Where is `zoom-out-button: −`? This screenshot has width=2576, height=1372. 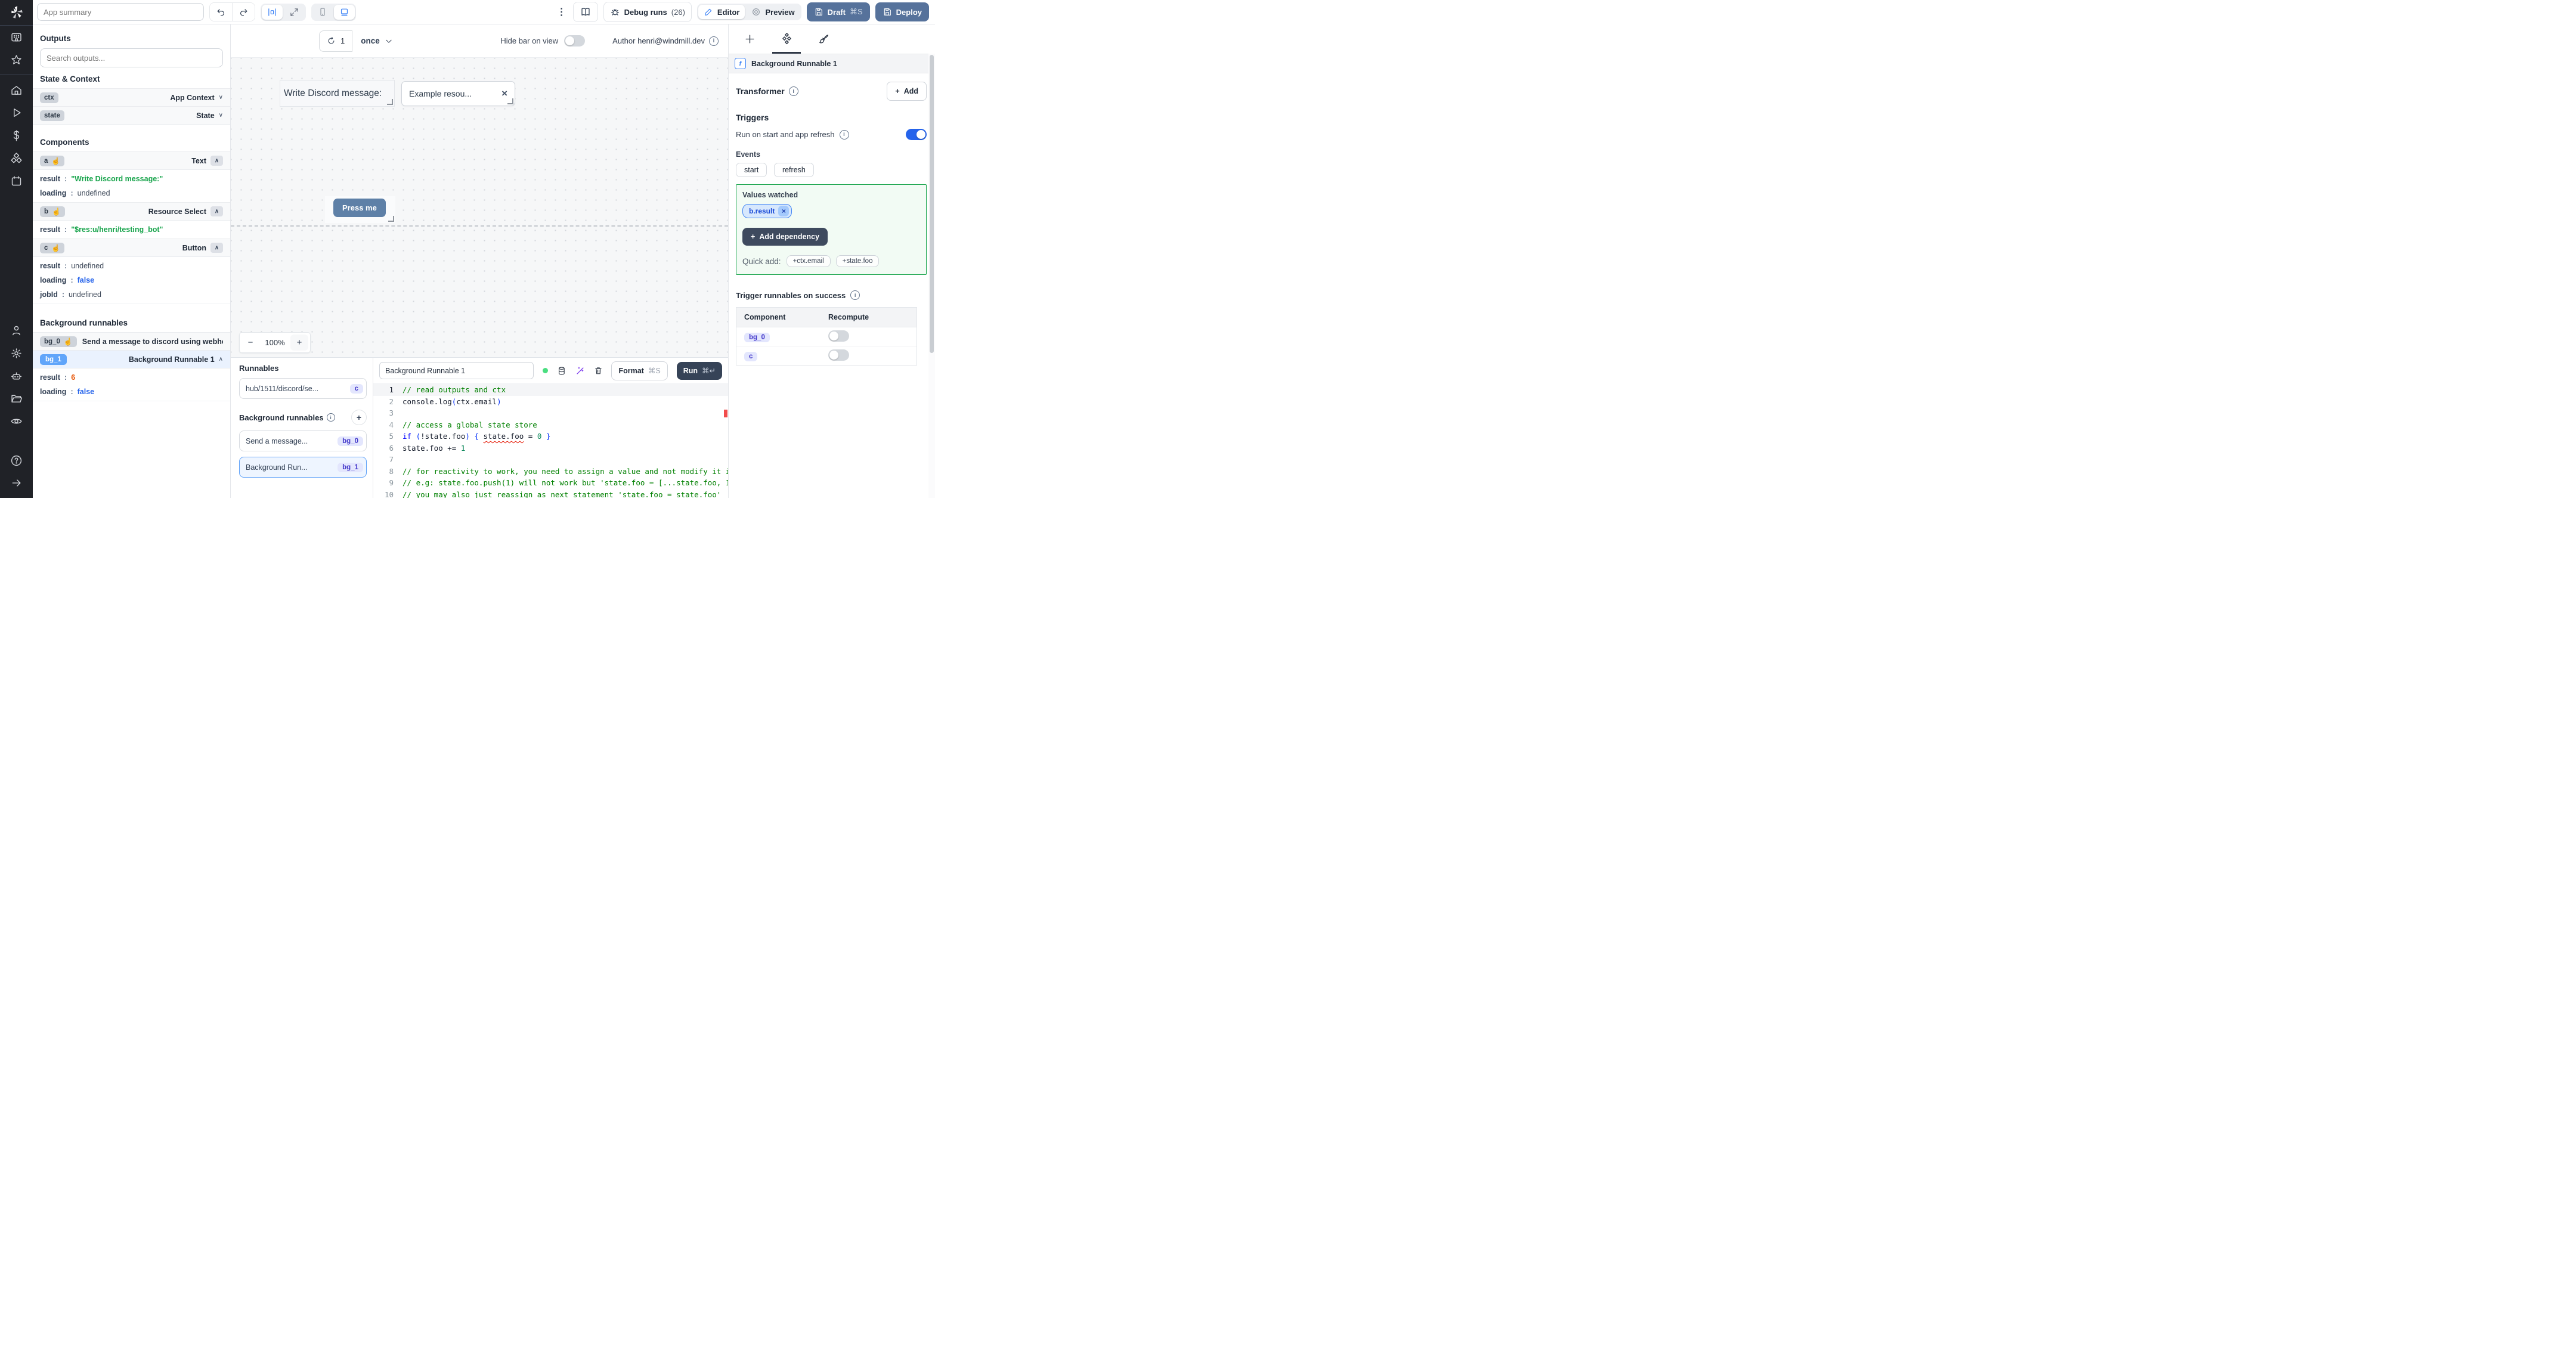 zoom-out-button: − is located at coordinates (251, 342).